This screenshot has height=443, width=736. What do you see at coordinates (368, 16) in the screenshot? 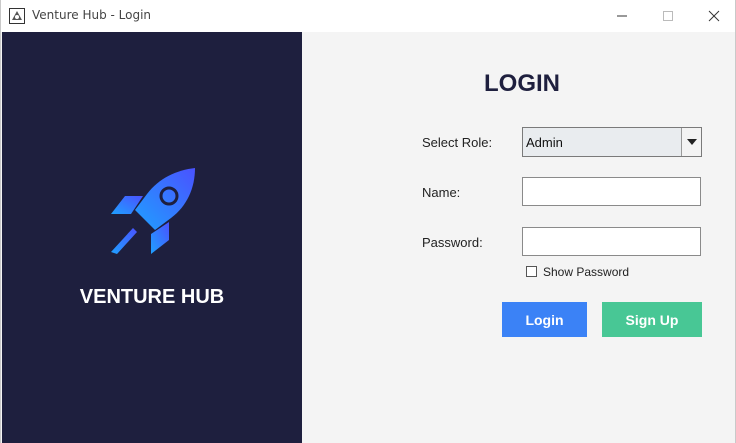
I see `title-bar: Venture Hub - Login` at bounding box center [368, 16].